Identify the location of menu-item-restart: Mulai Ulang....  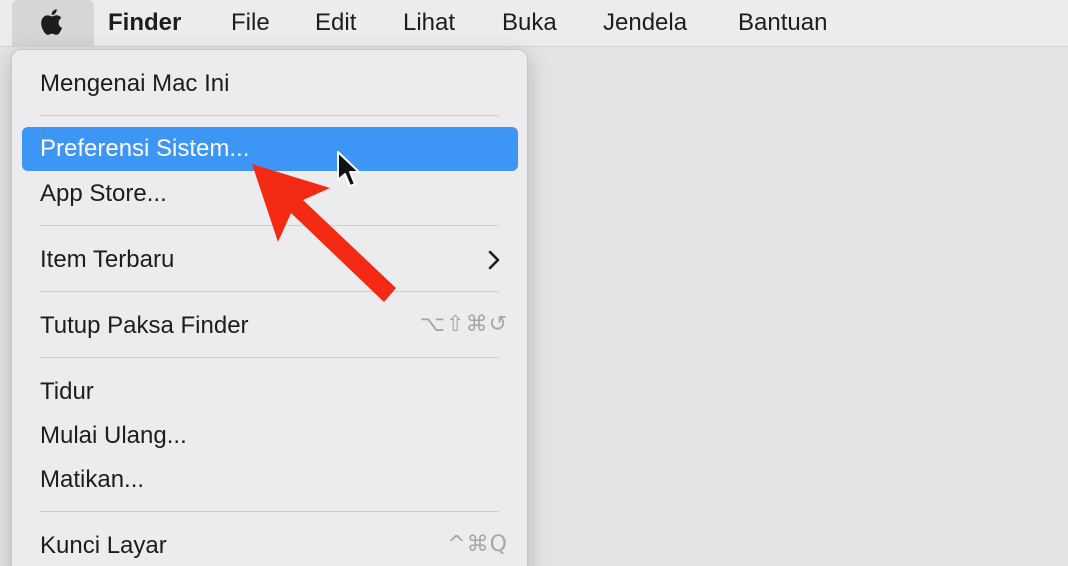
(270, 436).